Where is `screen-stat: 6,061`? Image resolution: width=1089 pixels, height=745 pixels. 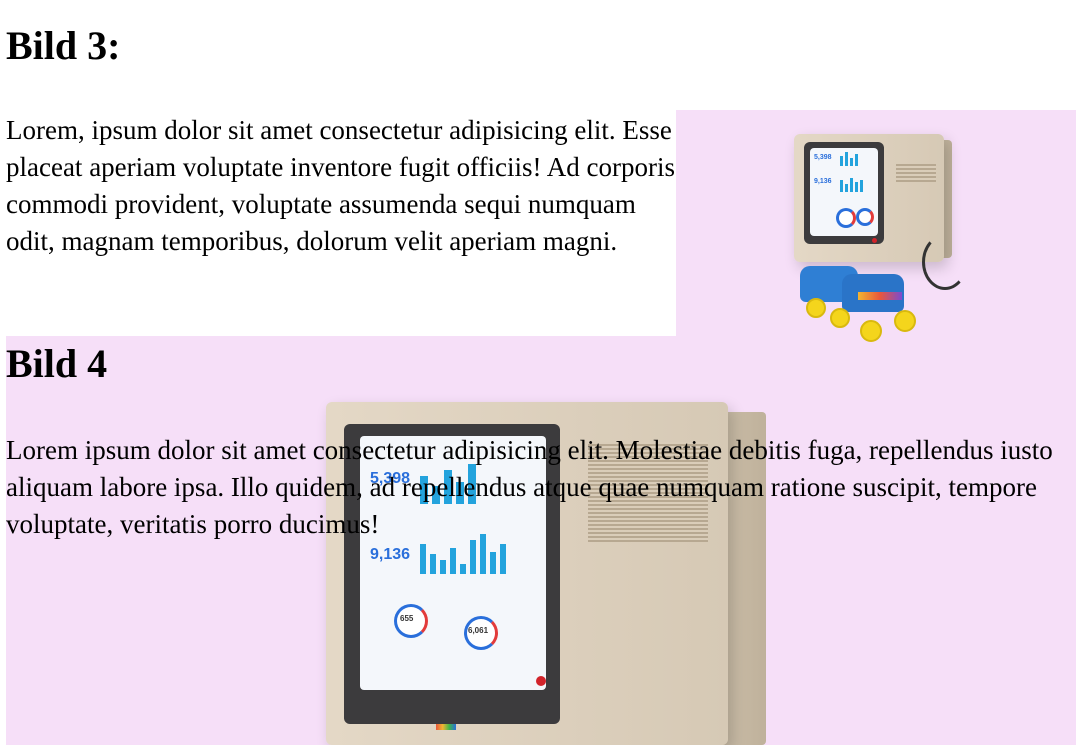
screen-stat: 6,061 is located at coordinates (478, 630).